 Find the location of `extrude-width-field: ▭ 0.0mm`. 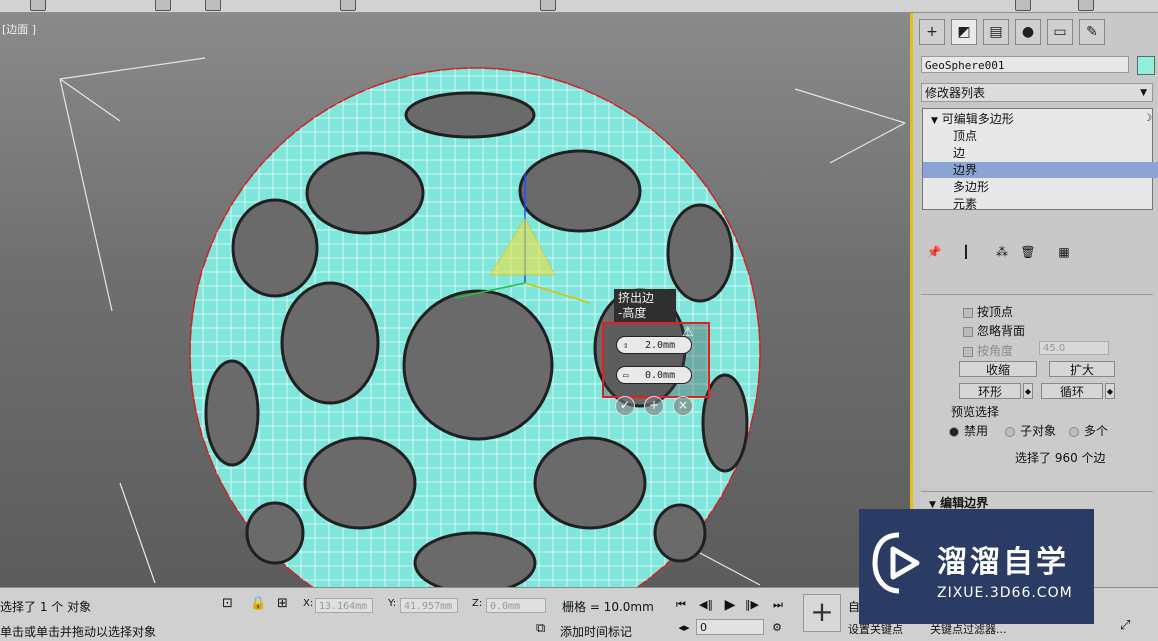

extrude-width-field: ▭ 0.0mm is located at coordinates (654, 375).